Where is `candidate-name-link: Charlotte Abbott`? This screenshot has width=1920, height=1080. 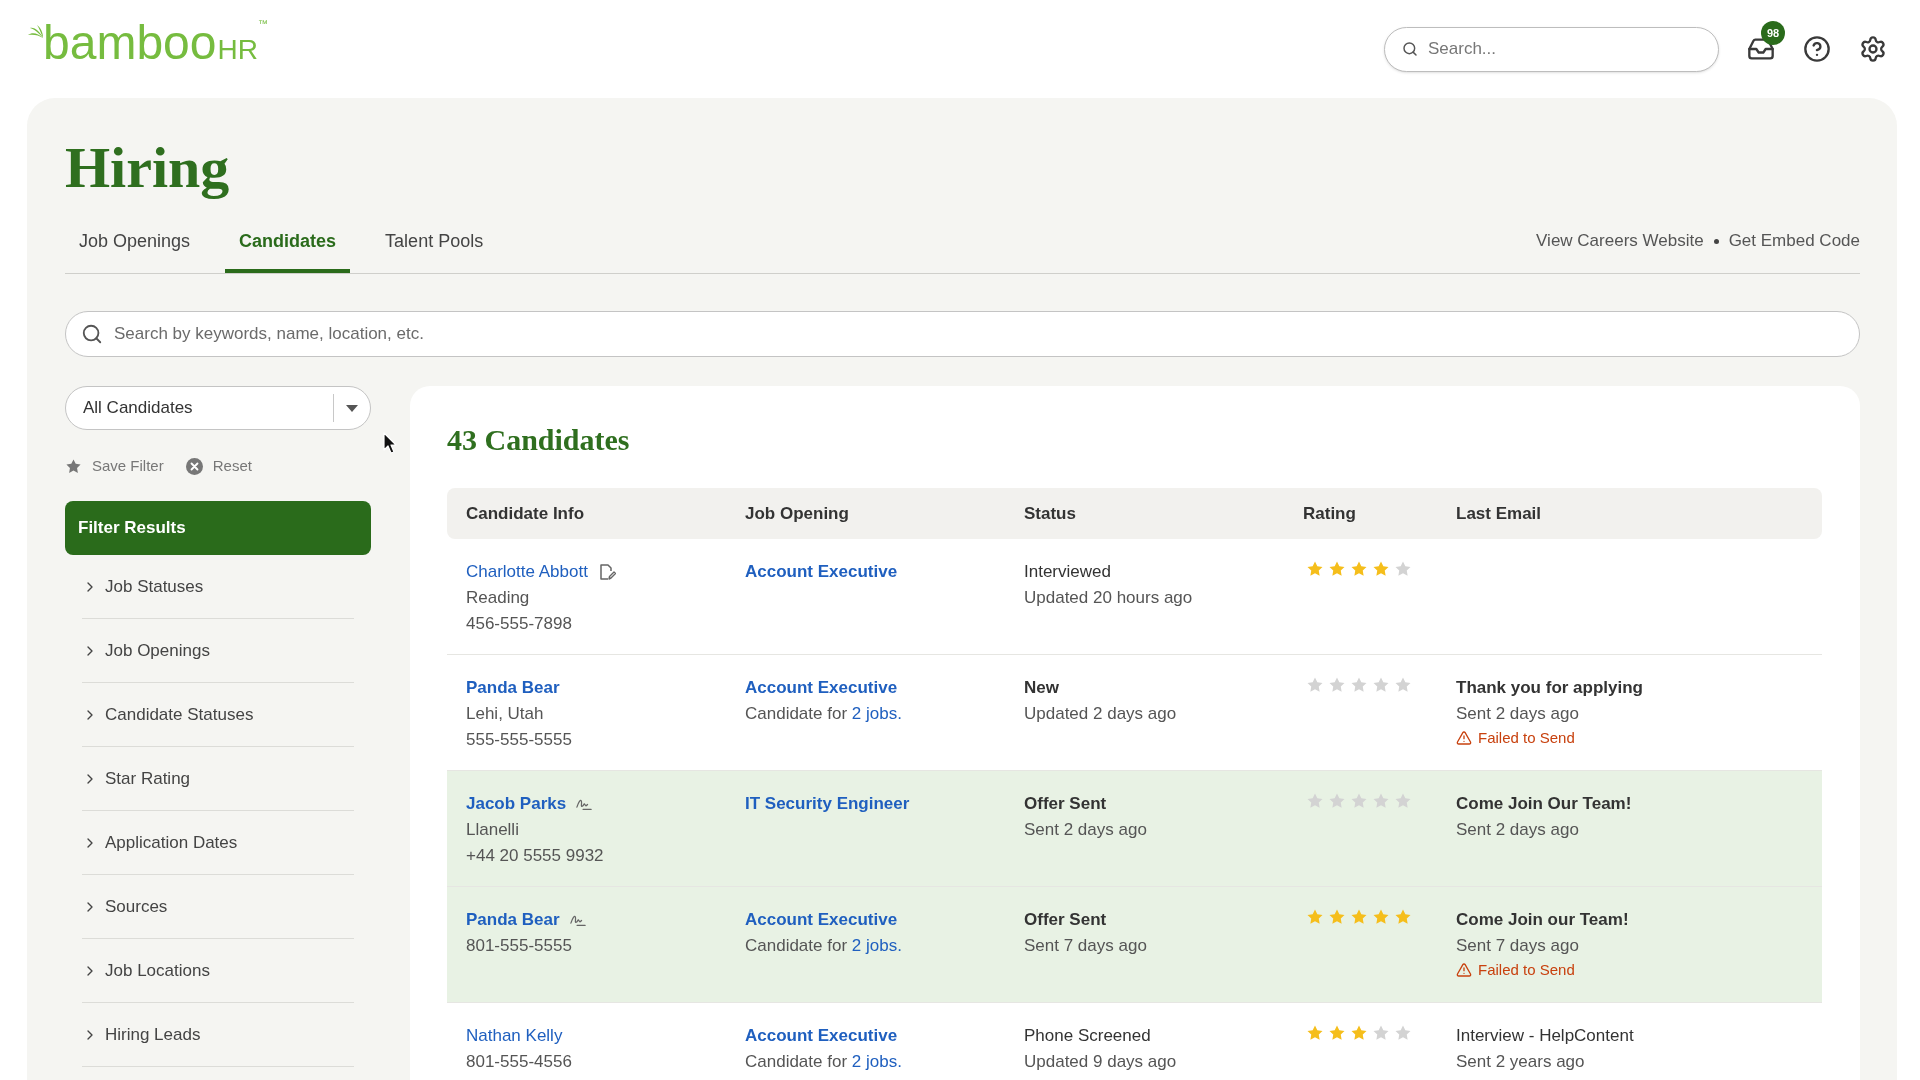 candidate-name-link: Charlotte Abbott is located at coordinates (527, 572).